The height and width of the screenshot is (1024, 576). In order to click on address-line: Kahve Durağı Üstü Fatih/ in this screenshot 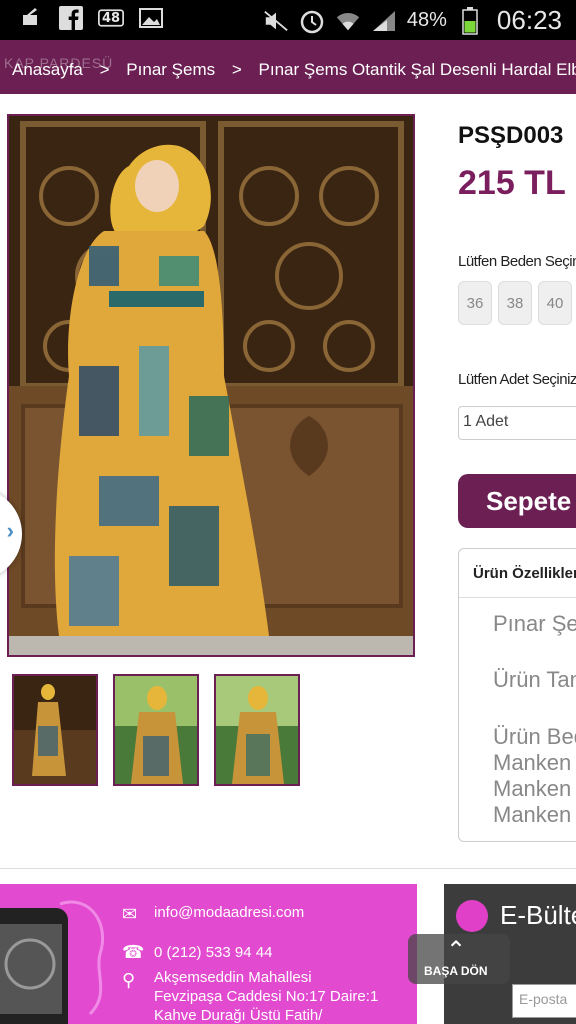, I will do `click(238, 1015)`.